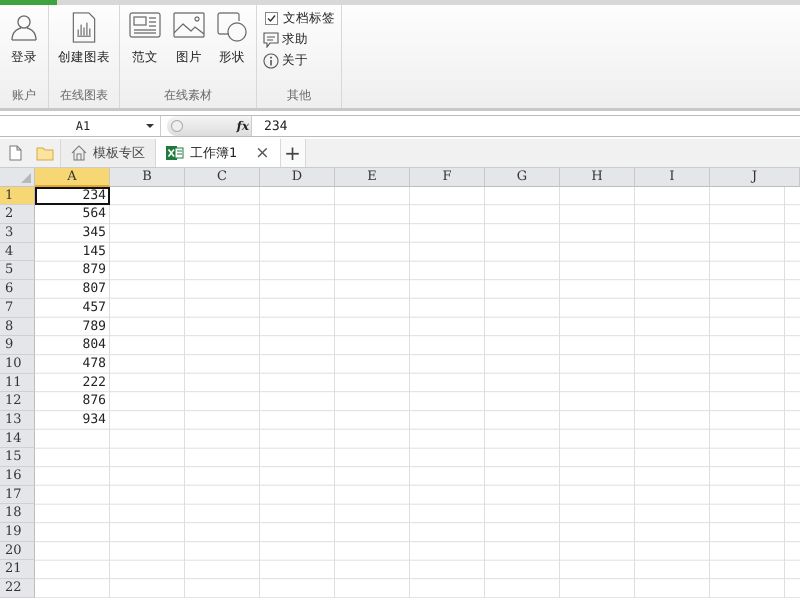 The image size is (800, 600). What do you see at coordinates (17, 514) in the screenshot?
I see `row-header: 18` at bounding box center [17, 514].